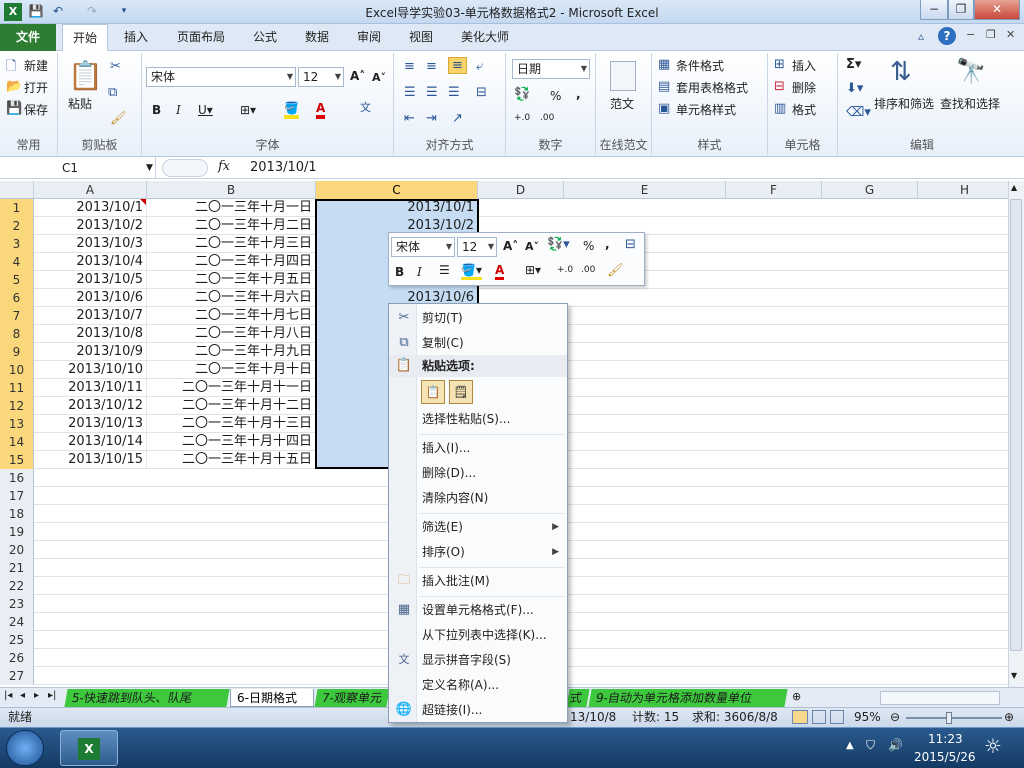 Image resolution: width=1024 pixels, height=768 pixels. Describe the element at coordinates (90, 208) in the screenshot. I see `cell-a: 2013/10/1` at that location.